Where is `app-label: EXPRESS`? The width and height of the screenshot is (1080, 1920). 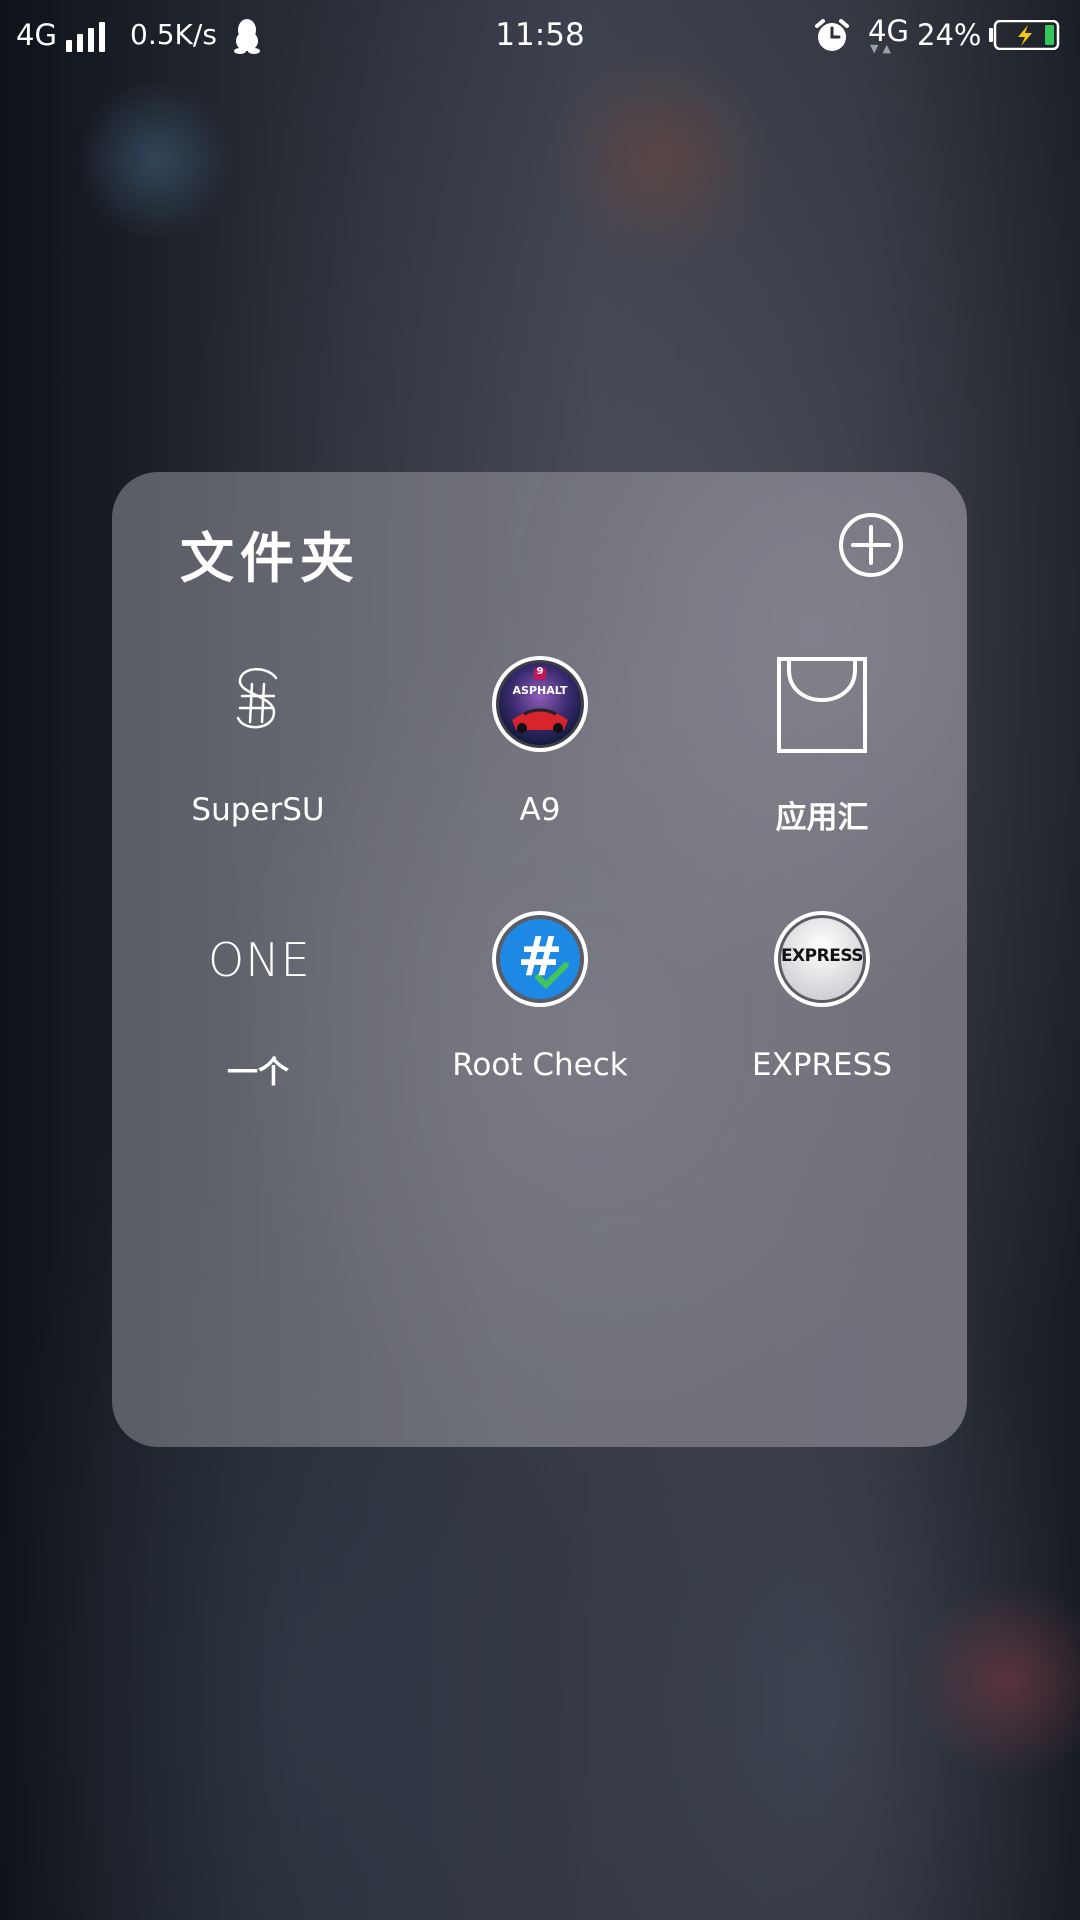
app-label: EXPRESS is located at coordinates (822, 1065).